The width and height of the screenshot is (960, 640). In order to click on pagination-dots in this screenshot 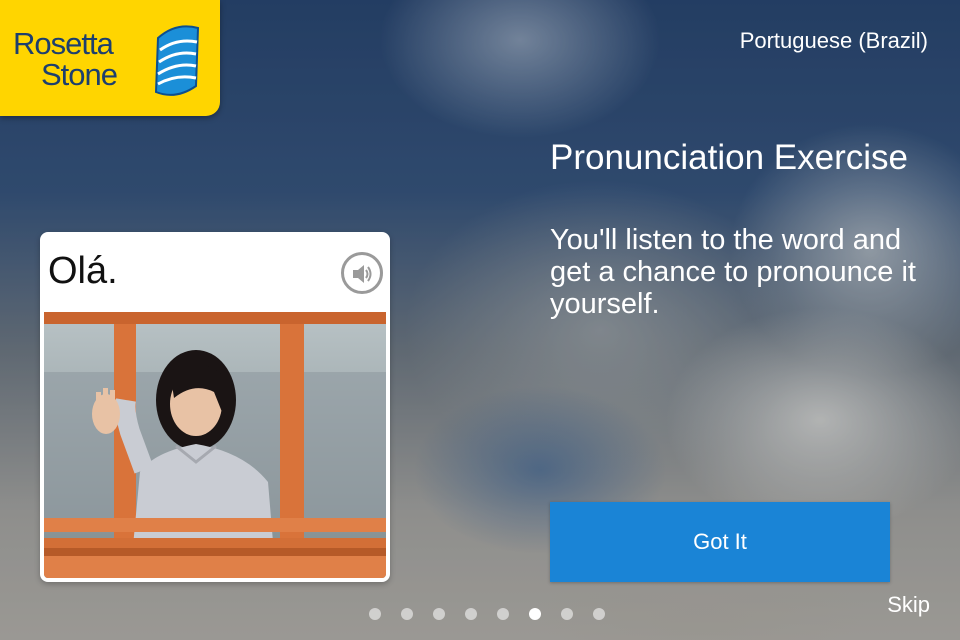, I will do `click(487, 614)`.